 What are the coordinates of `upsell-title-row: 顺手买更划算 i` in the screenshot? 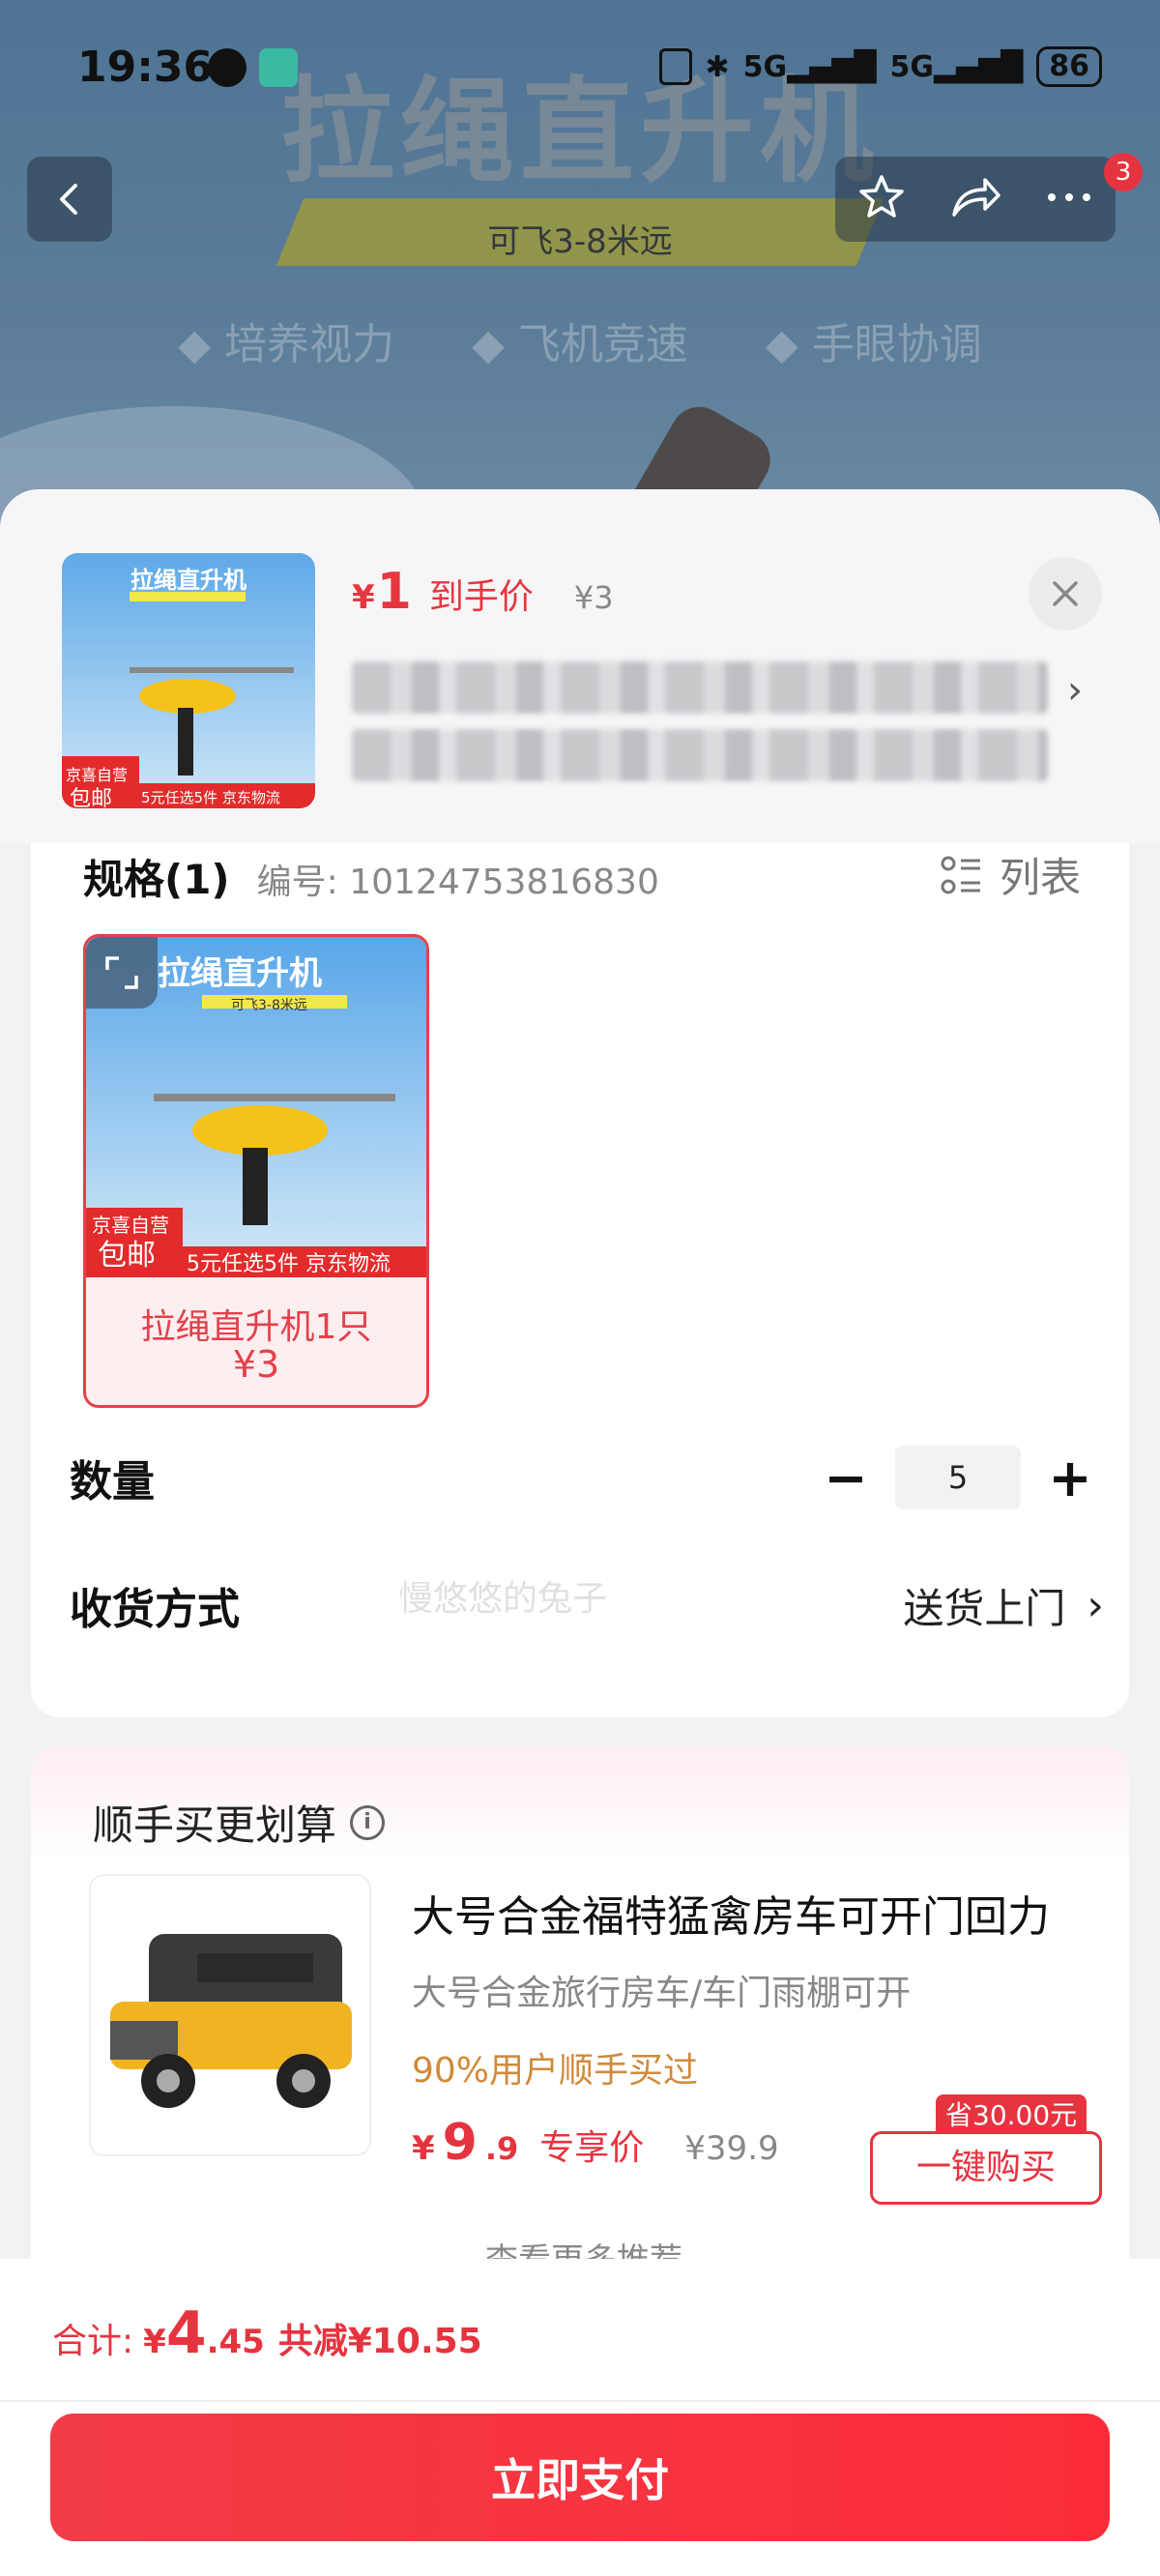 It's located at (240, 1822).